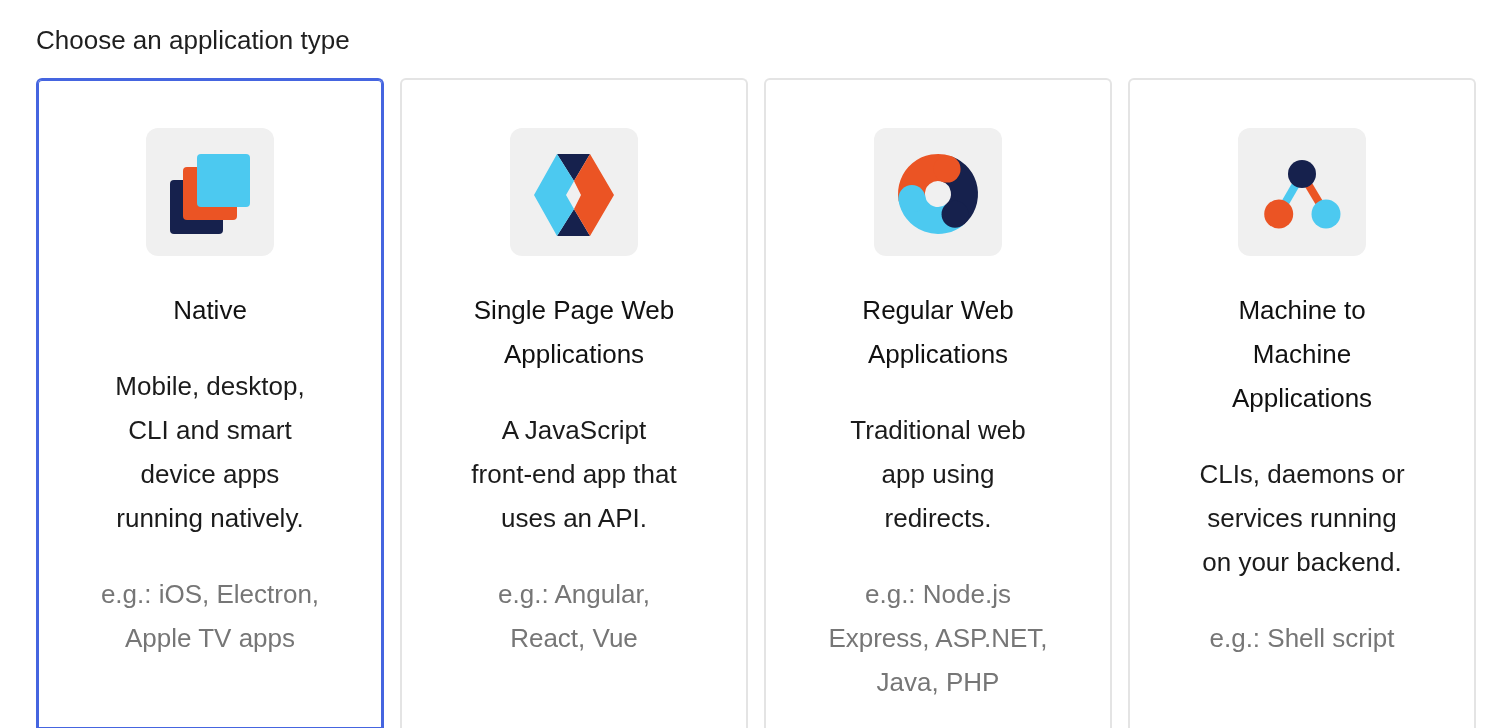  Describe the element at coordinates (938, 474) in the screenshot. I see `card-description: Traditional web app using redirects.` at that location.